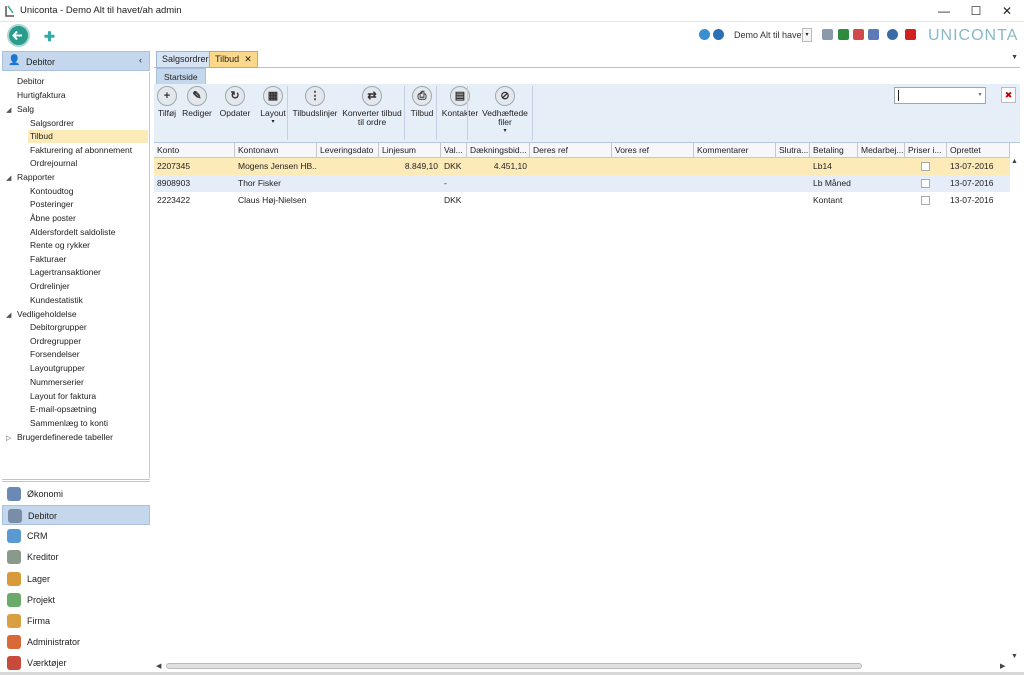 The height and width of the screenshot is (675, 1024). I want to click on table-row: 8908903 Thor Fisker - Lb Måned 13-07-2016, so click(582, 183).